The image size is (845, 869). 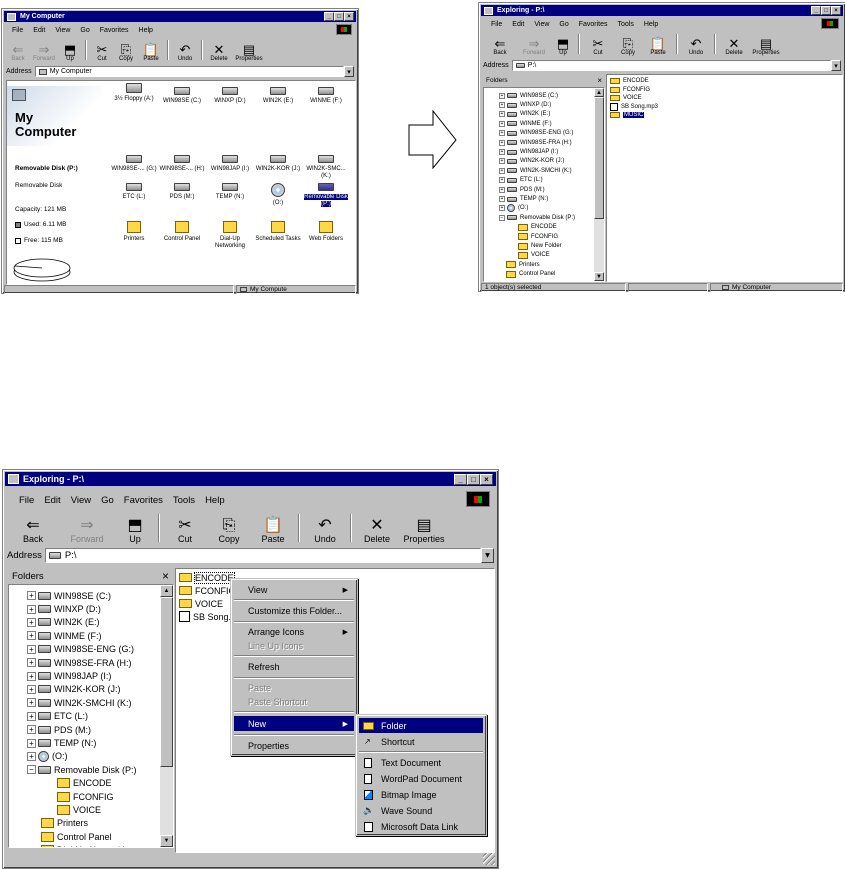 What do you see at coordinates (326, 232) in the screenshot?
I see `drive-icon-item: Web Folders` at bounding box center [326, 232].